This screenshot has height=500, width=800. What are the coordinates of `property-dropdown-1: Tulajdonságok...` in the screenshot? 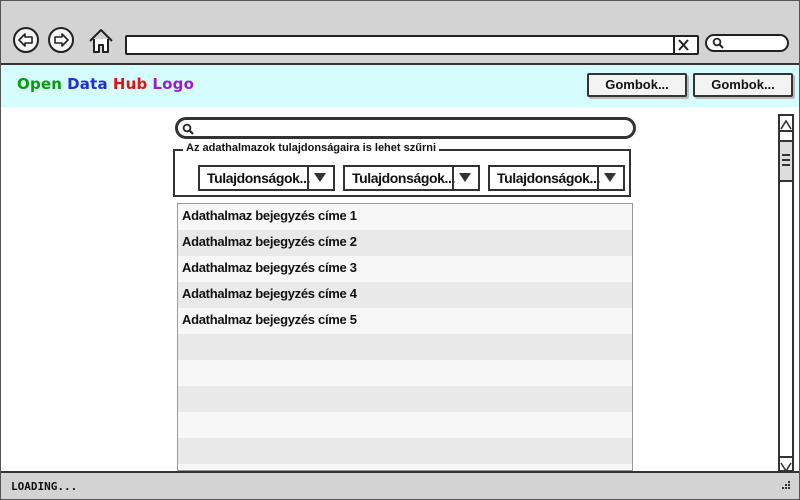 It's located at (266, 178).